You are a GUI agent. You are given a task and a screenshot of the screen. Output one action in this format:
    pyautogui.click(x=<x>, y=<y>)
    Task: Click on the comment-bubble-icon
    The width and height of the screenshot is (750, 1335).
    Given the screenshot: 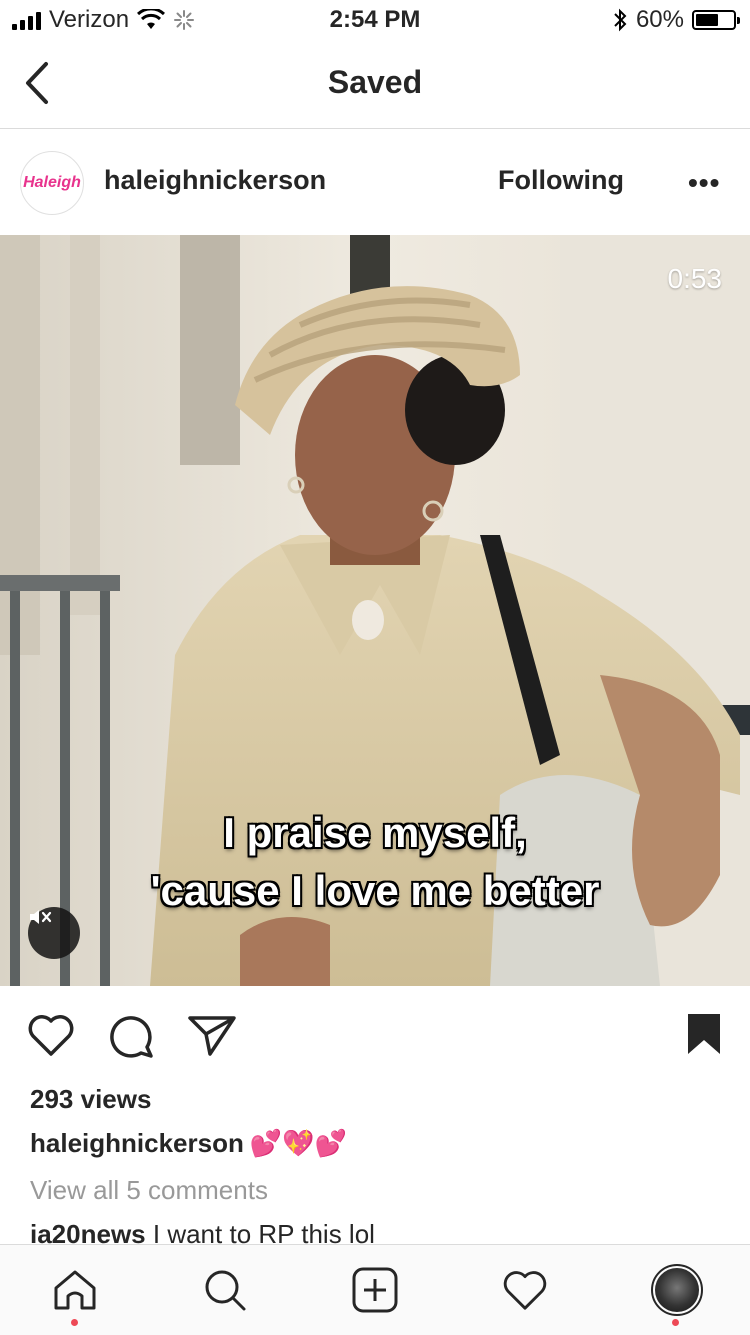 What is the action you would take?
    pyautogui.click(x=131, y=1037)
    